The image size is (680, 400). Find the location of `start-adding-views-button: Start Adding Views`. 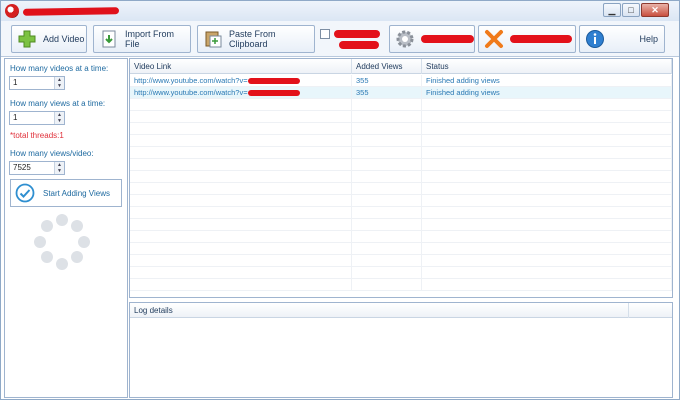

start-adding-views-button: Start Adding Views is located at coordinates (66, 193).